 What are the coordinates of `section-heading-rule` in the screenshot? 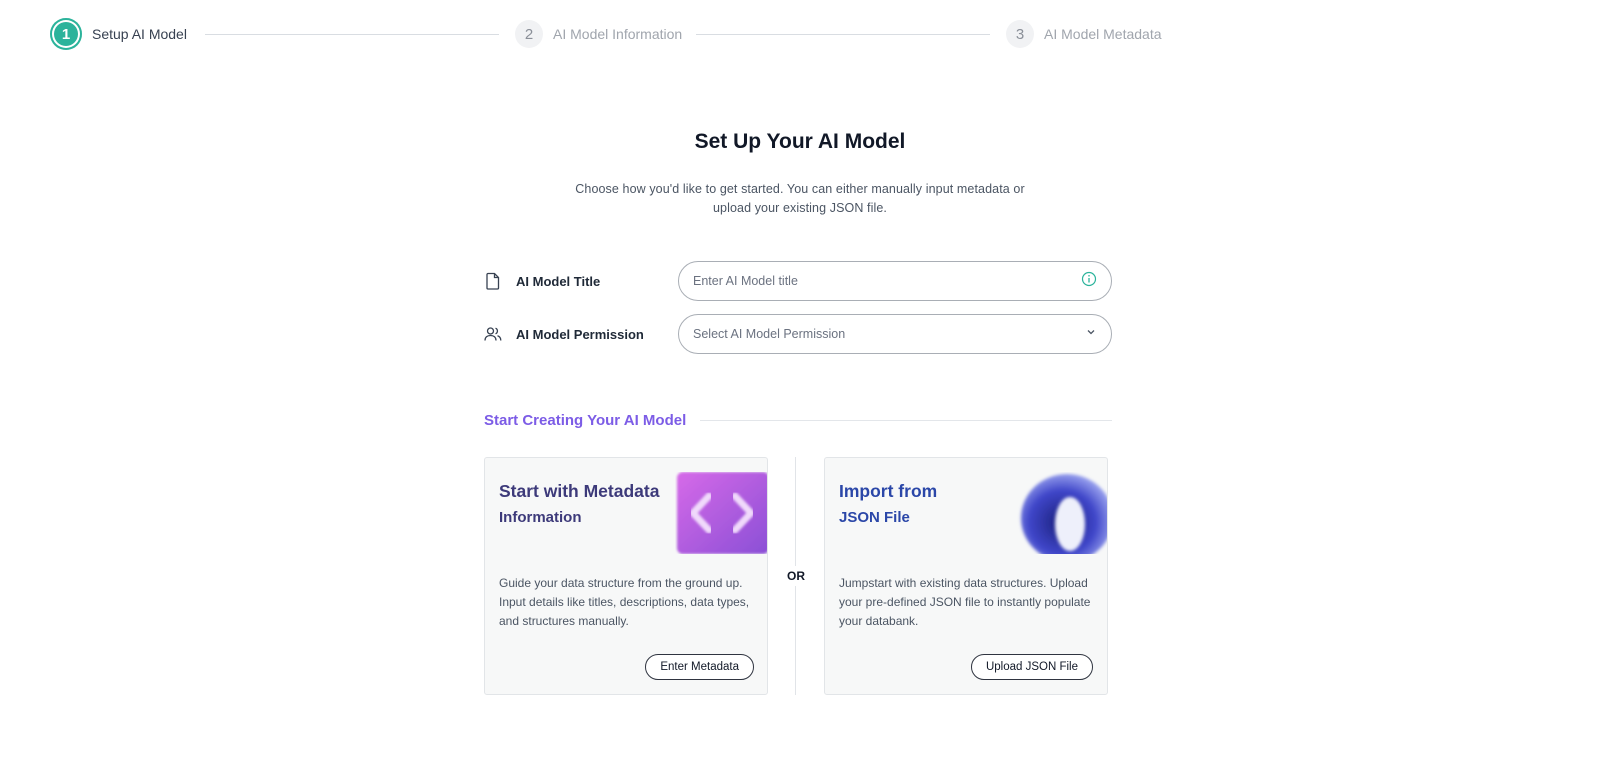 It's located at (906, 420).